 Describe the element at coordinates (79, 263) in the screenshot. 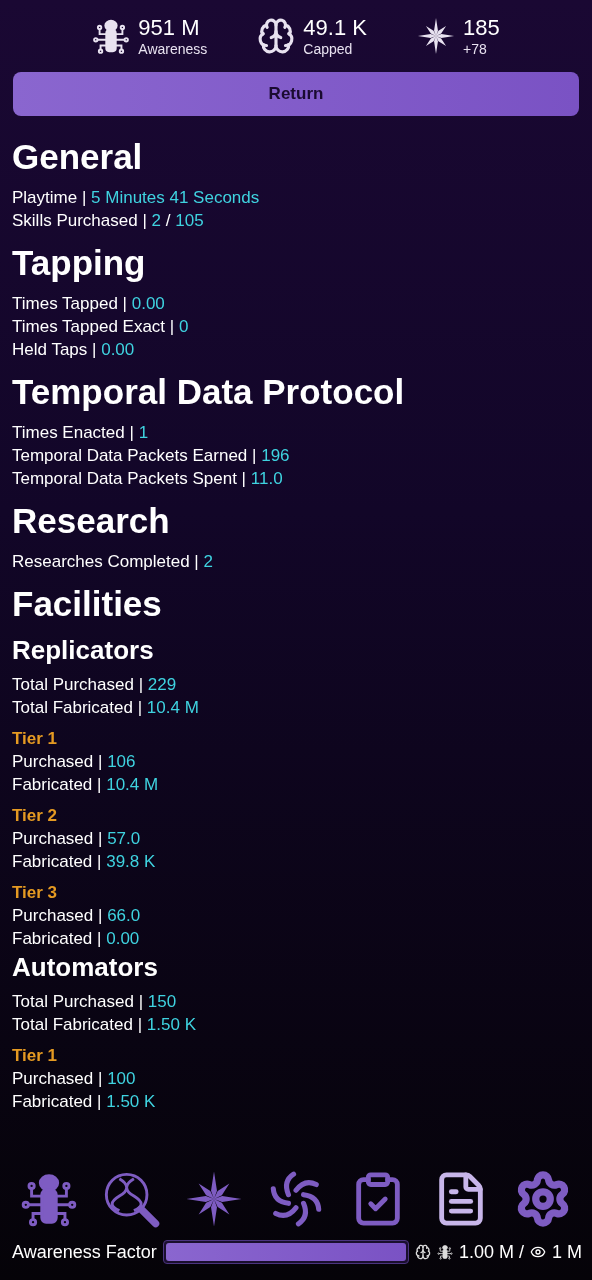

I see `section-heading: Tapping` at that location.